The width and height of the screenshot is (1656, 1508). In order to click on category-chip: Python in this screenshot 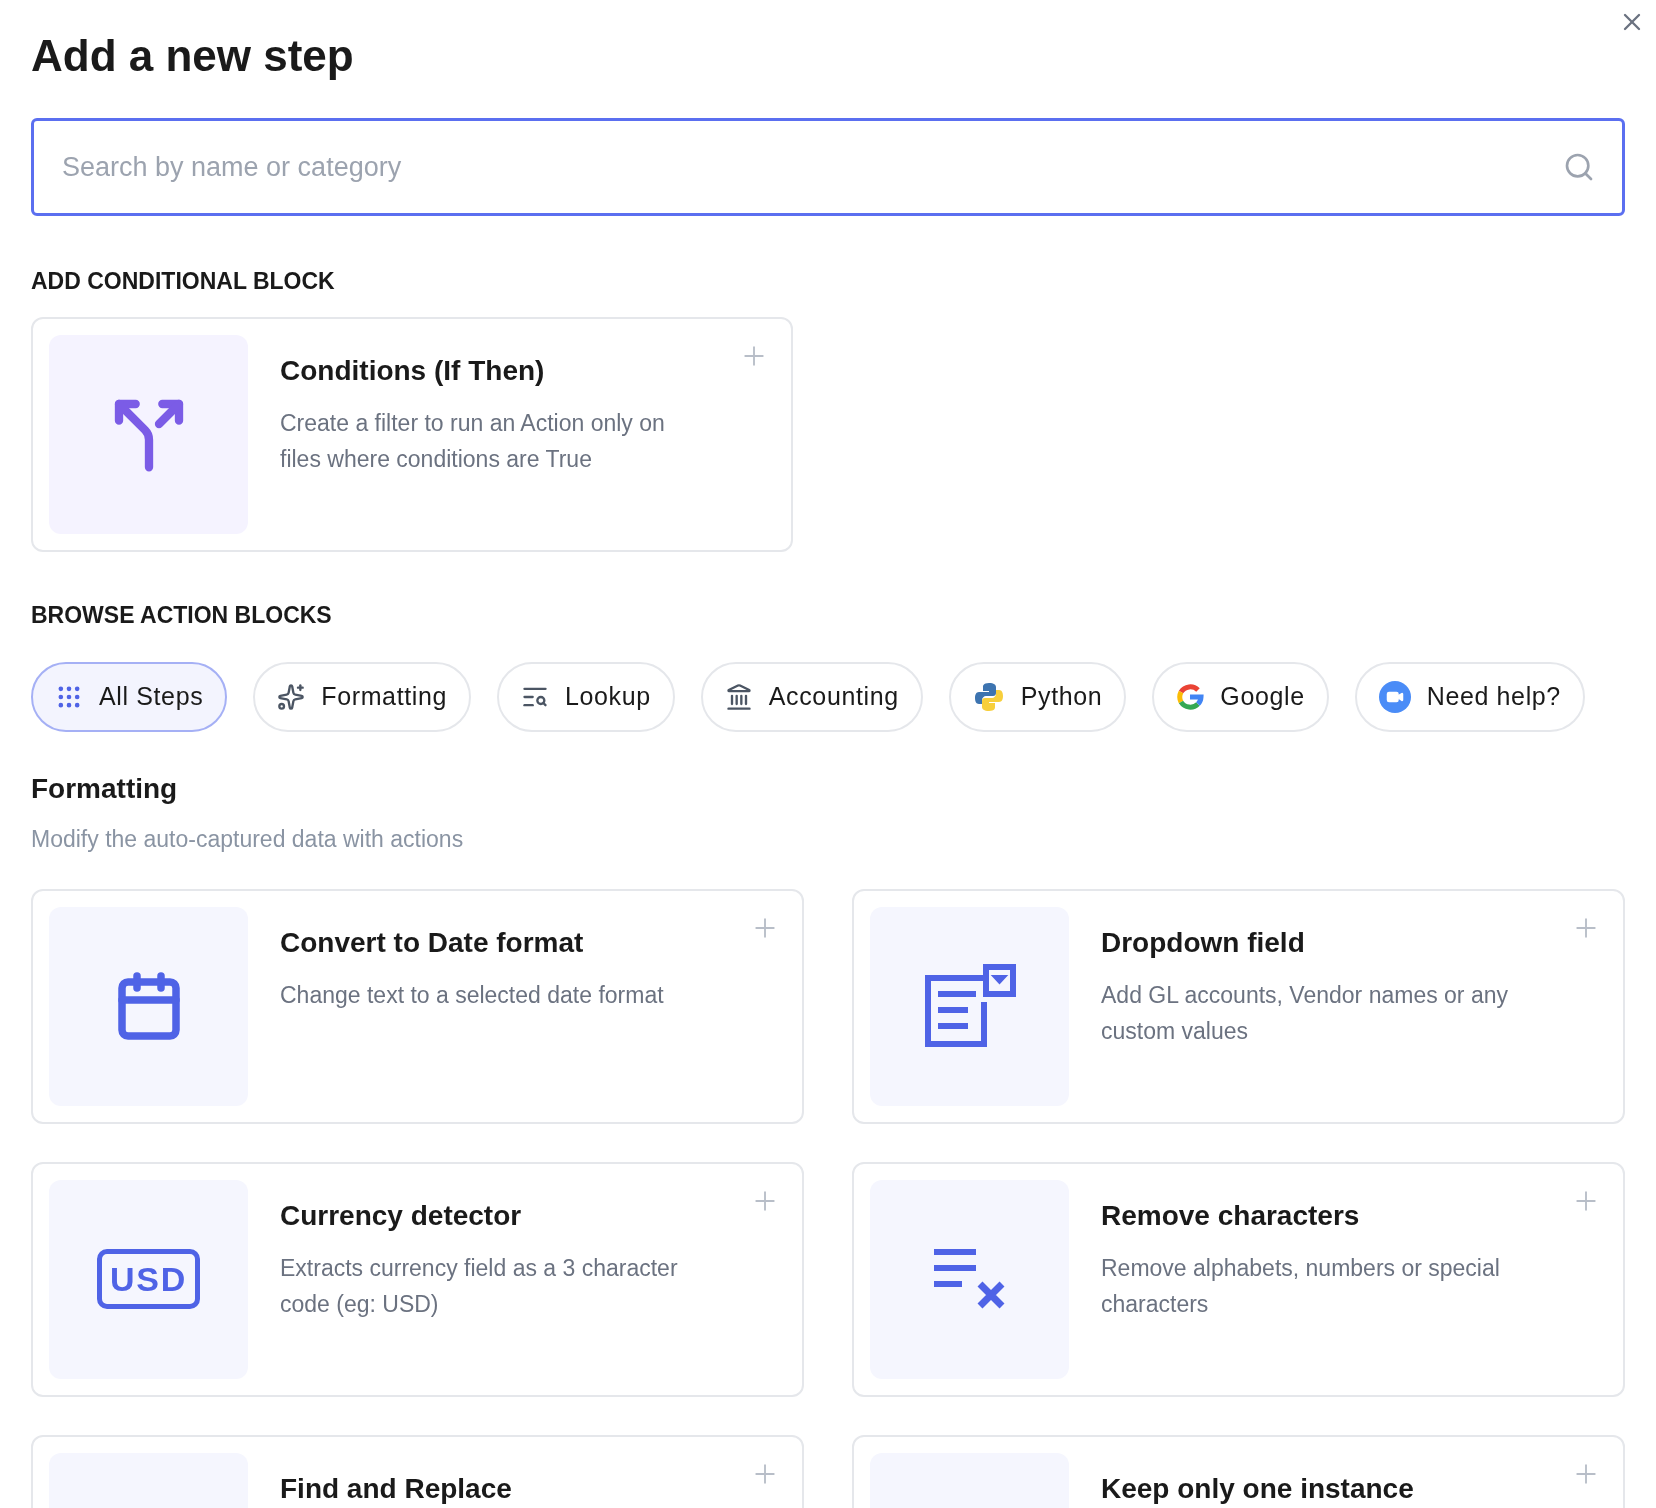, I will do `click(1037, 697)`.